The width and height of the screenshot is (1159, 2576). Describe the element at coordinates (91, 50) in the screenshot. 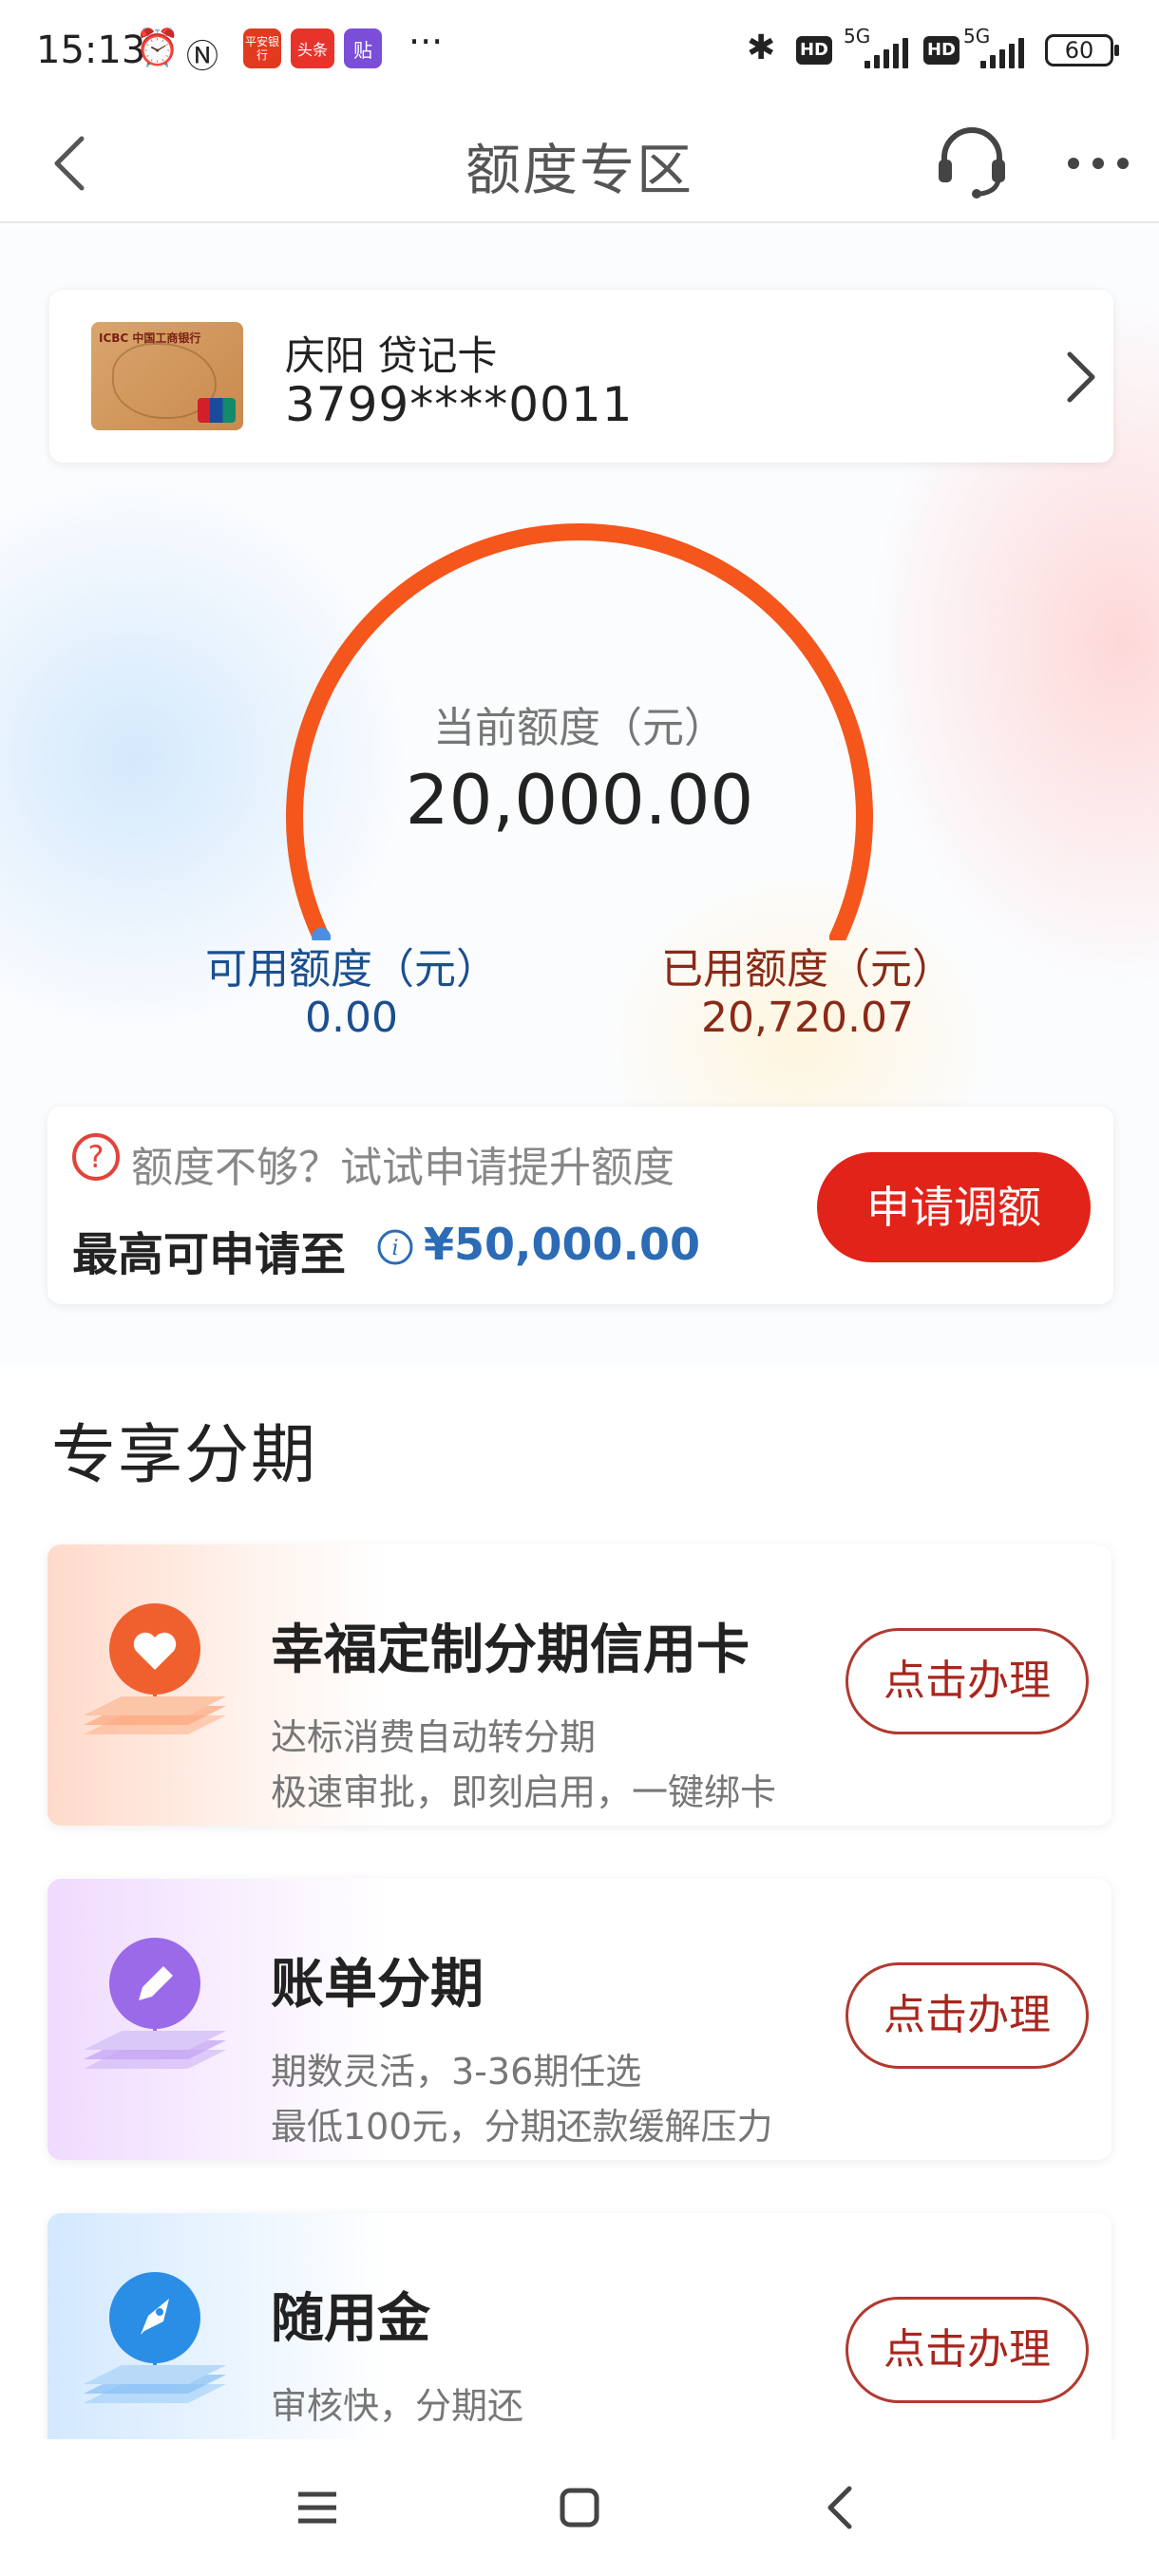

I see `status-time: 15:13` at that location.